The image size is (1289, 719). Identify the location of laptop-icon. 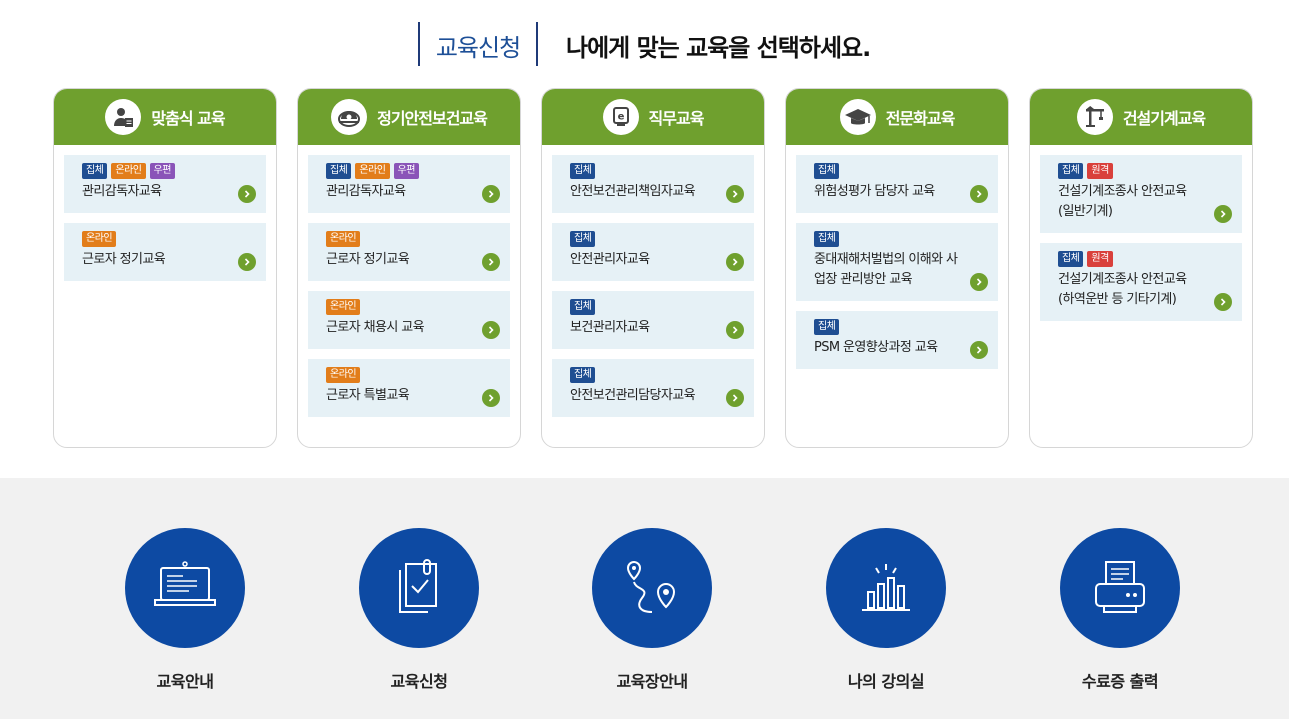
(185, 588).